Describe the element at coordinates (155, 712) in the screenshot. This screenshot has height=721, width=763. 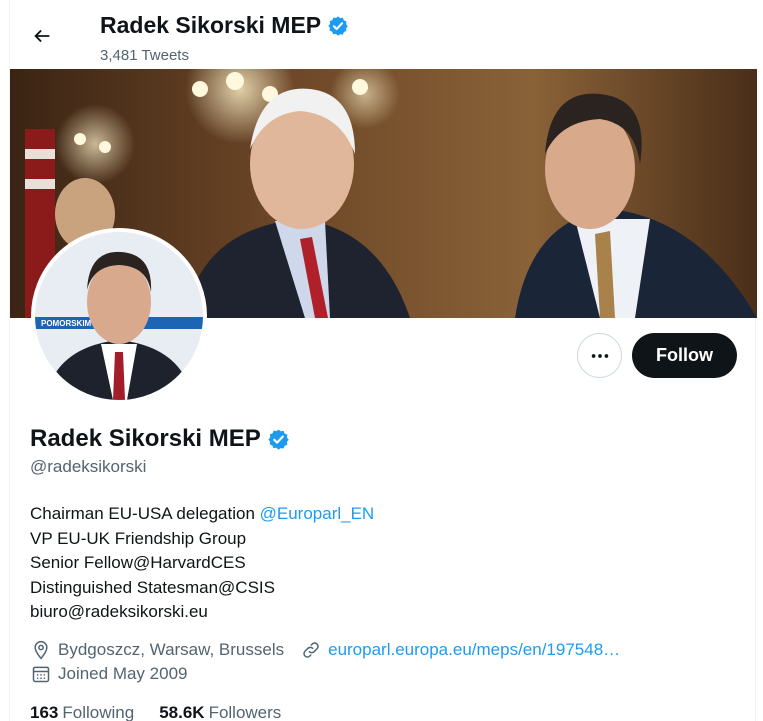
I see `profile-stats: 163 Following 58.6K Followers` at that location.